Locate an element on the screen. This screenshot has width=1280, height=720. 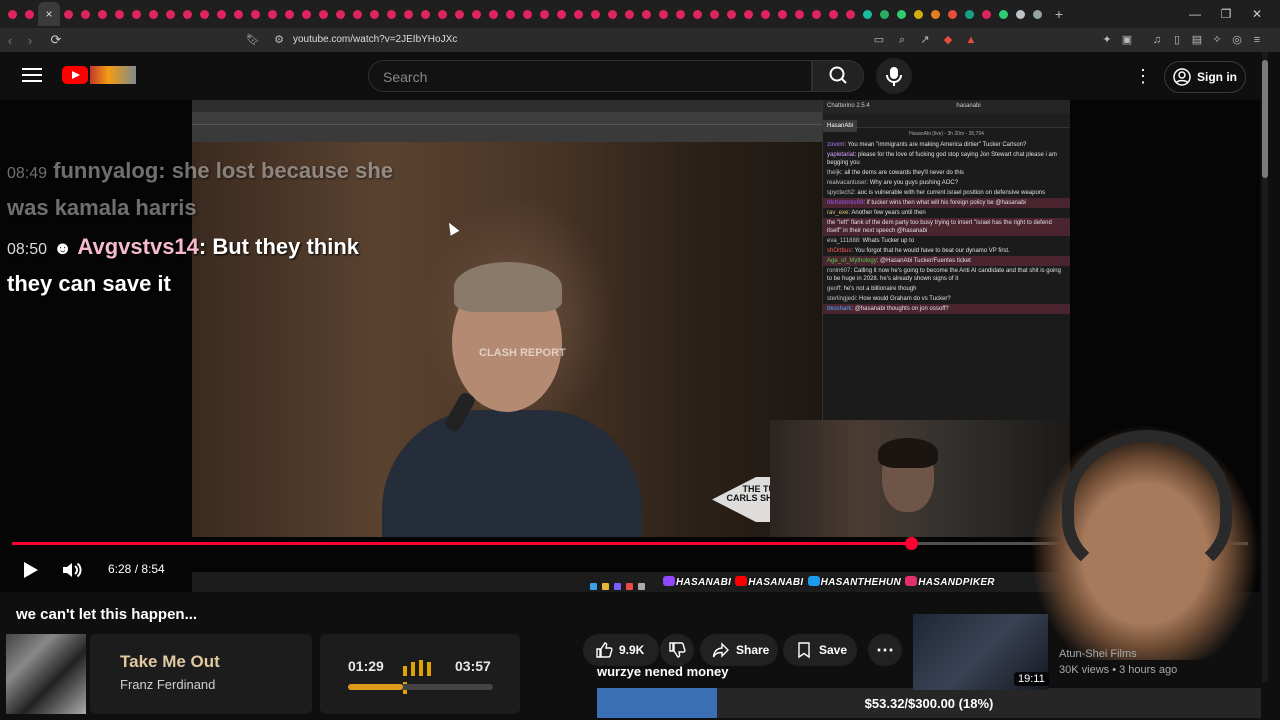
vpn-icon: ◎ is located at coordinates (1237, 40).